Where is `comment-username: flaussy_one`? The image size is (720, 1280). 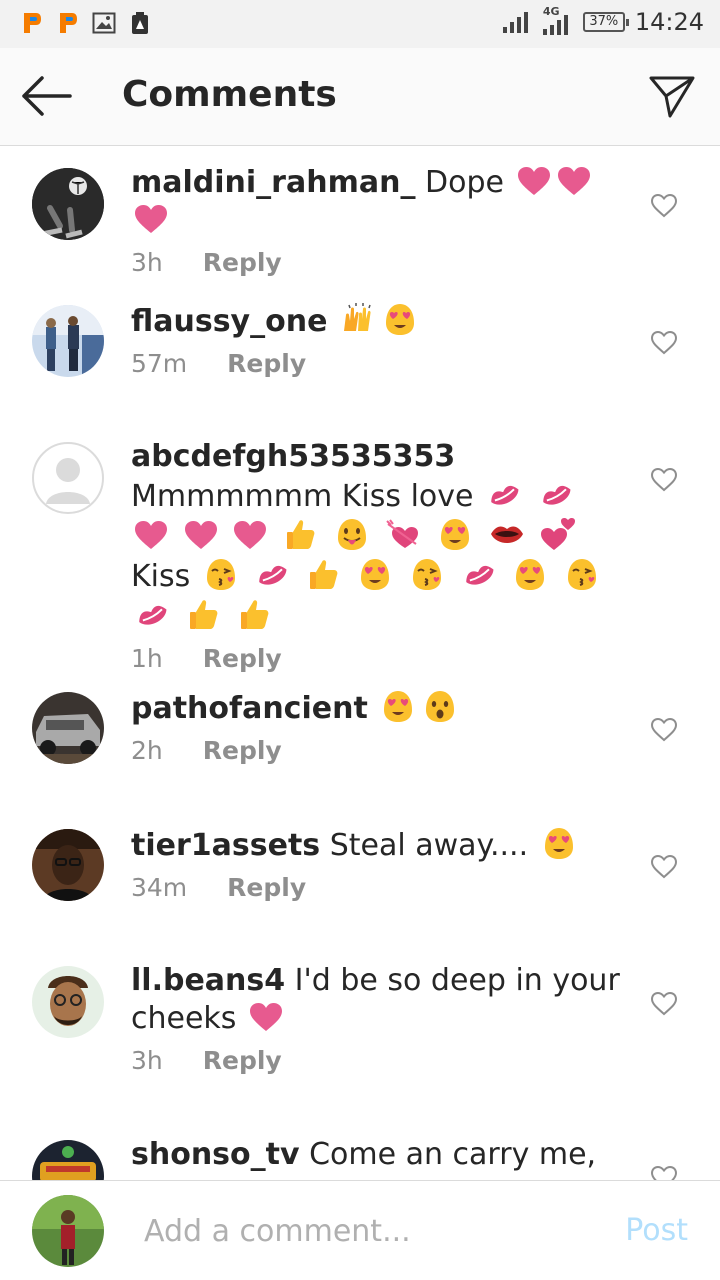 comment-username: flaussy_one is located at coordinates (229, 321).